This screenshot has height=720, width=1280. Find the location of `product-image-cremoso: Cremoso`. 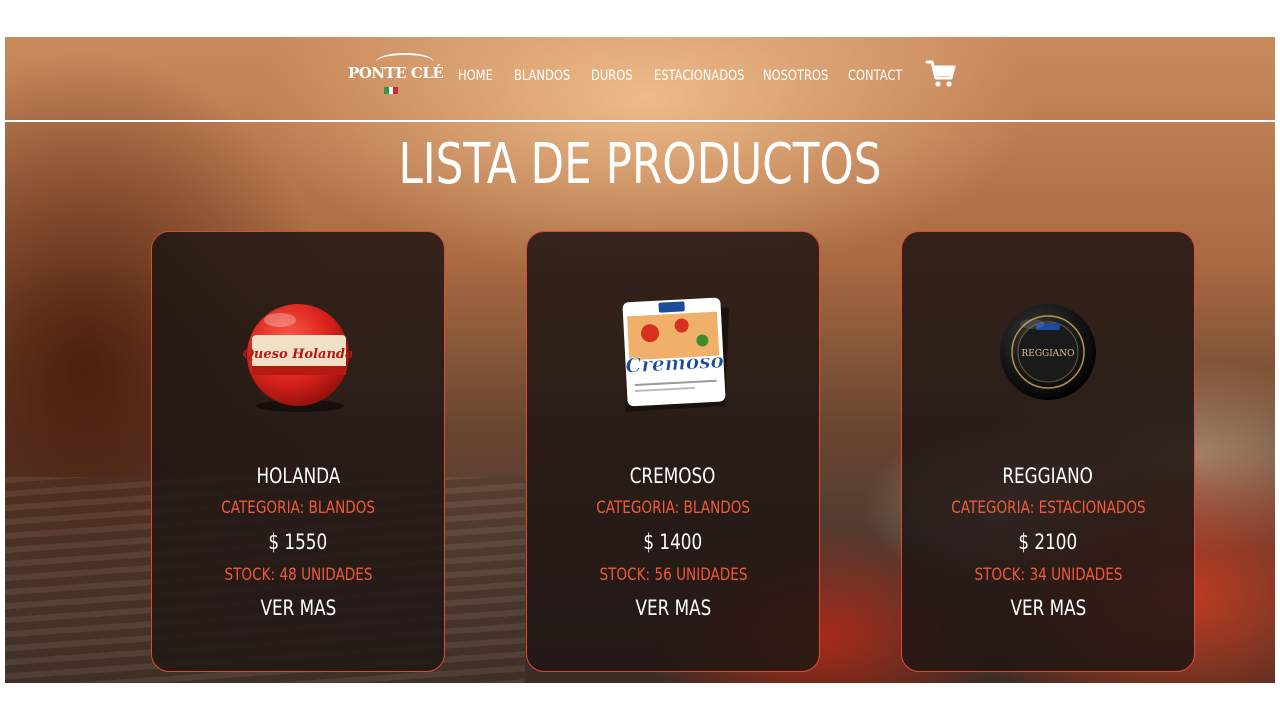

product-image-cremoso: Cremoso is located at coordinates (673, 355).